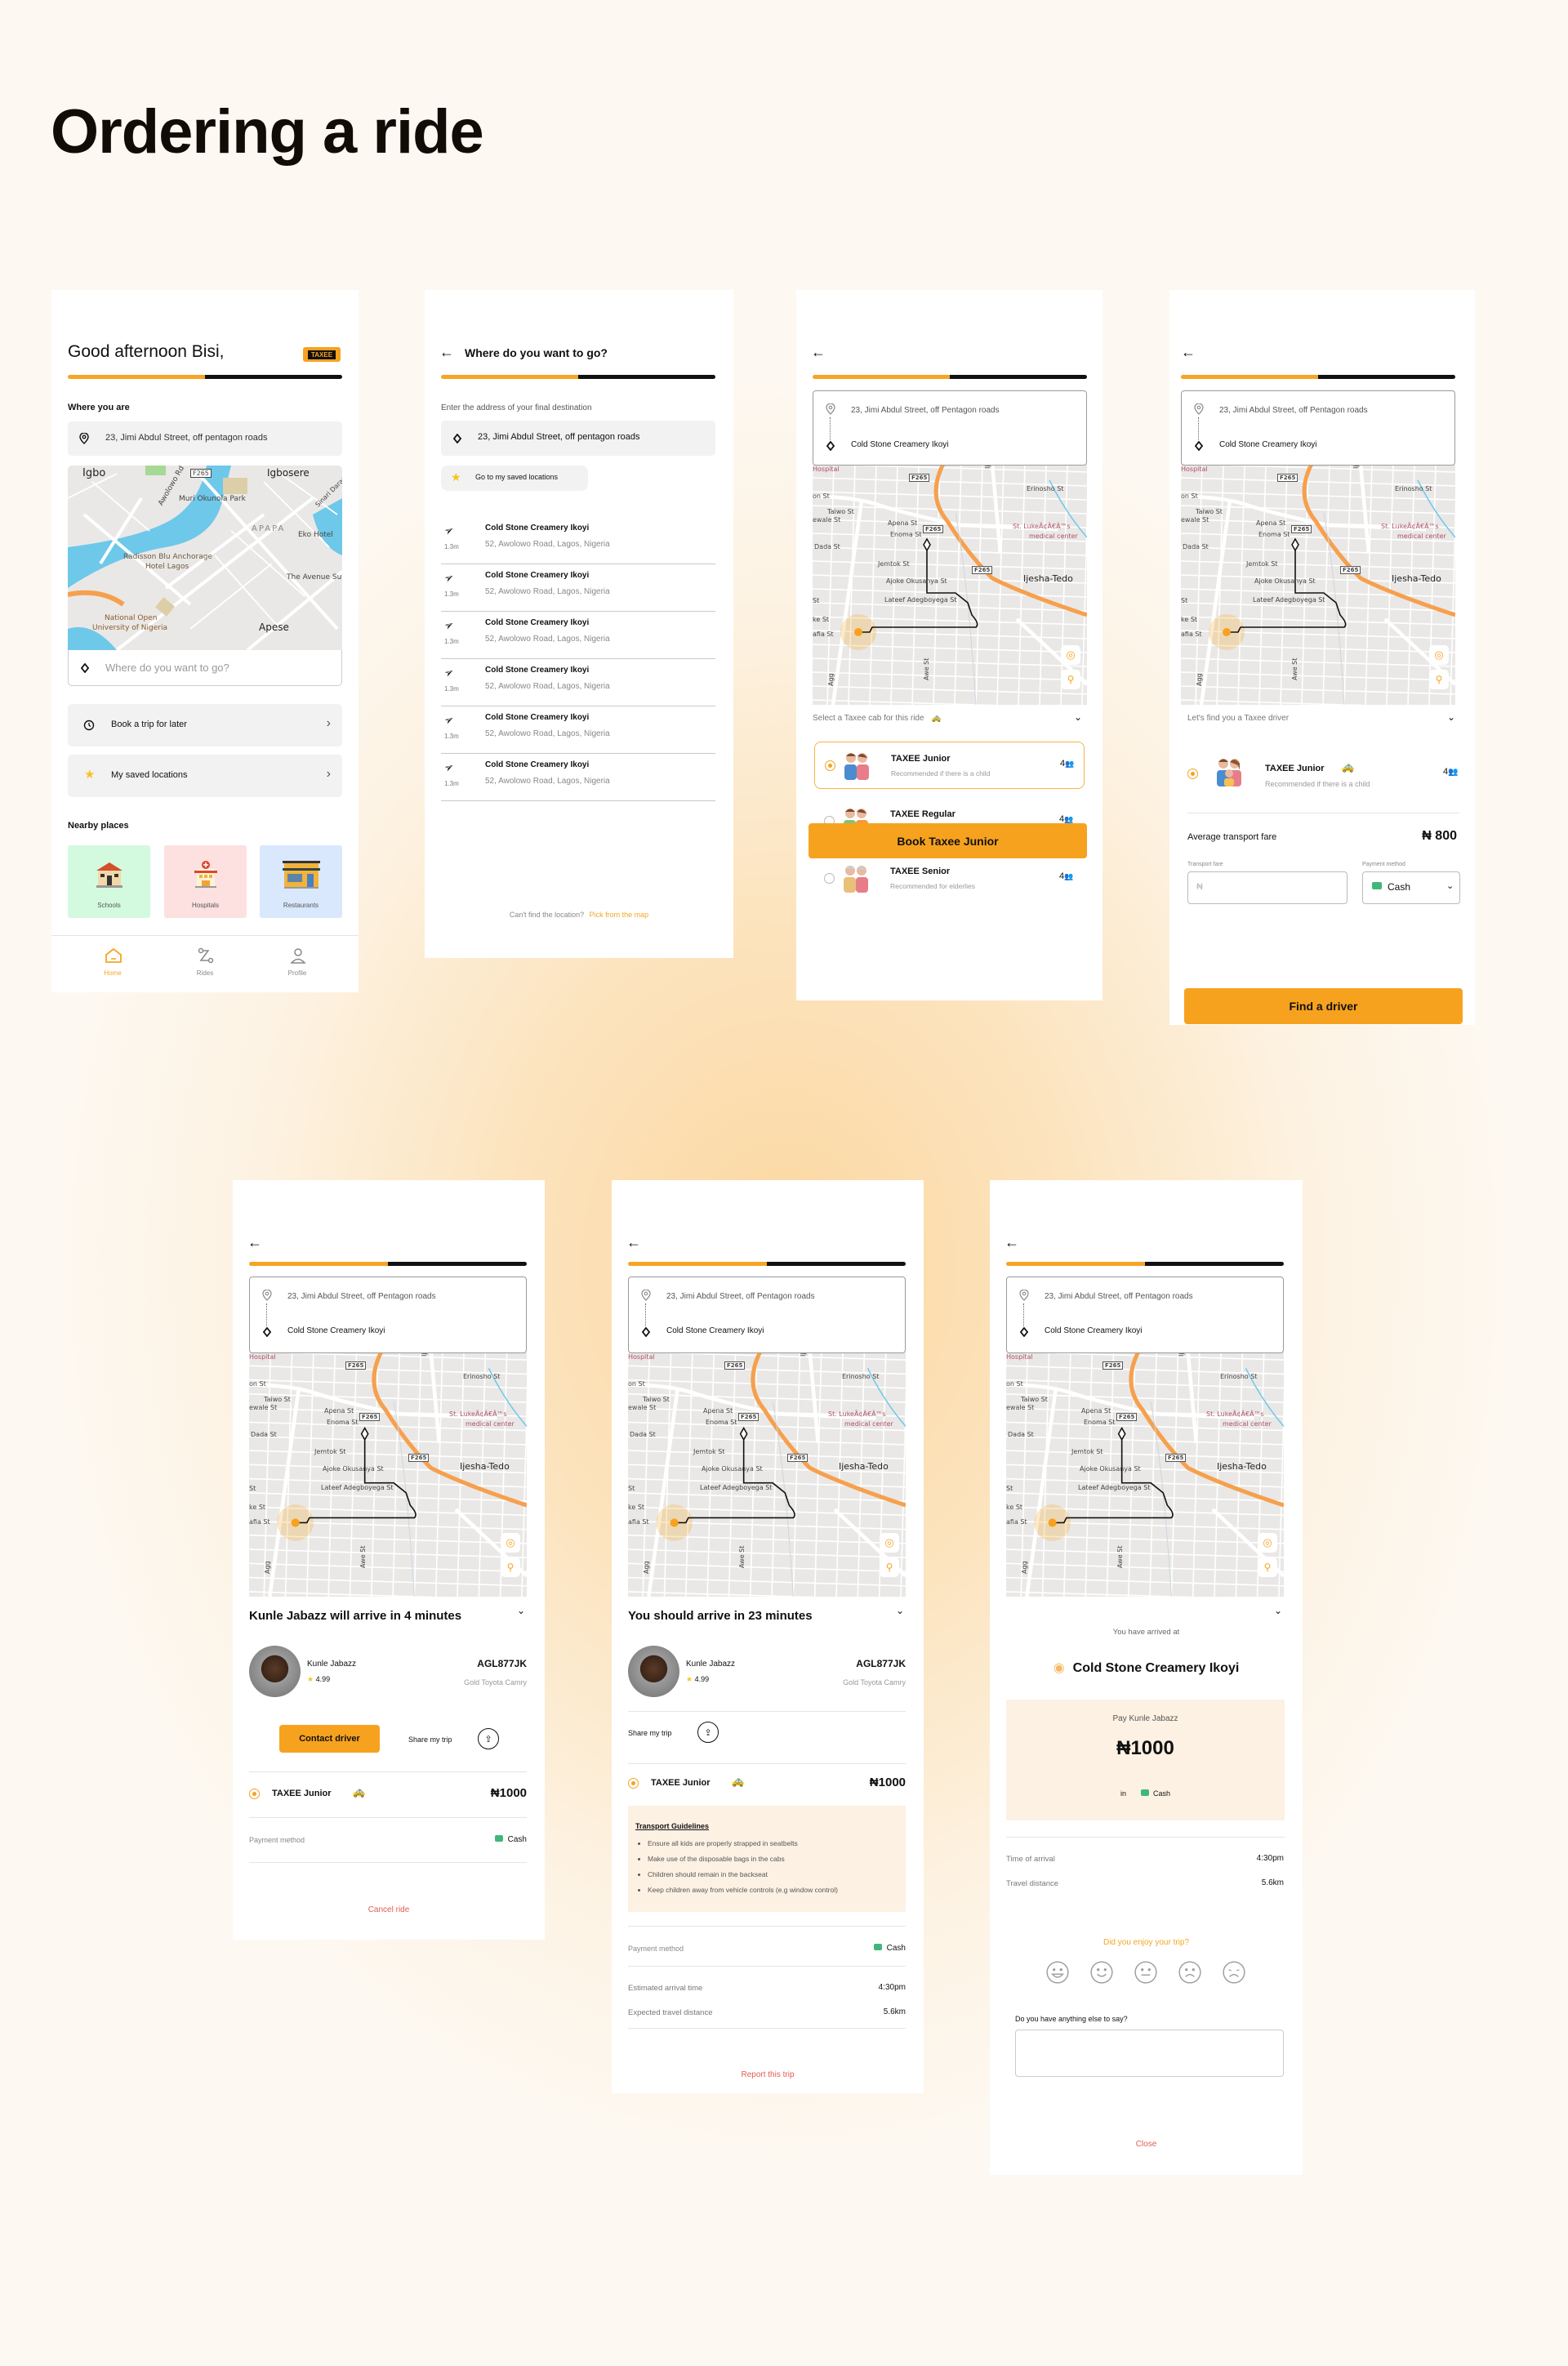 The width and height of the screenshot is (1568, 2366). Describe the element at coordinates (269, 528) in the screenshot. I see `map-label: APAPA` at that location.